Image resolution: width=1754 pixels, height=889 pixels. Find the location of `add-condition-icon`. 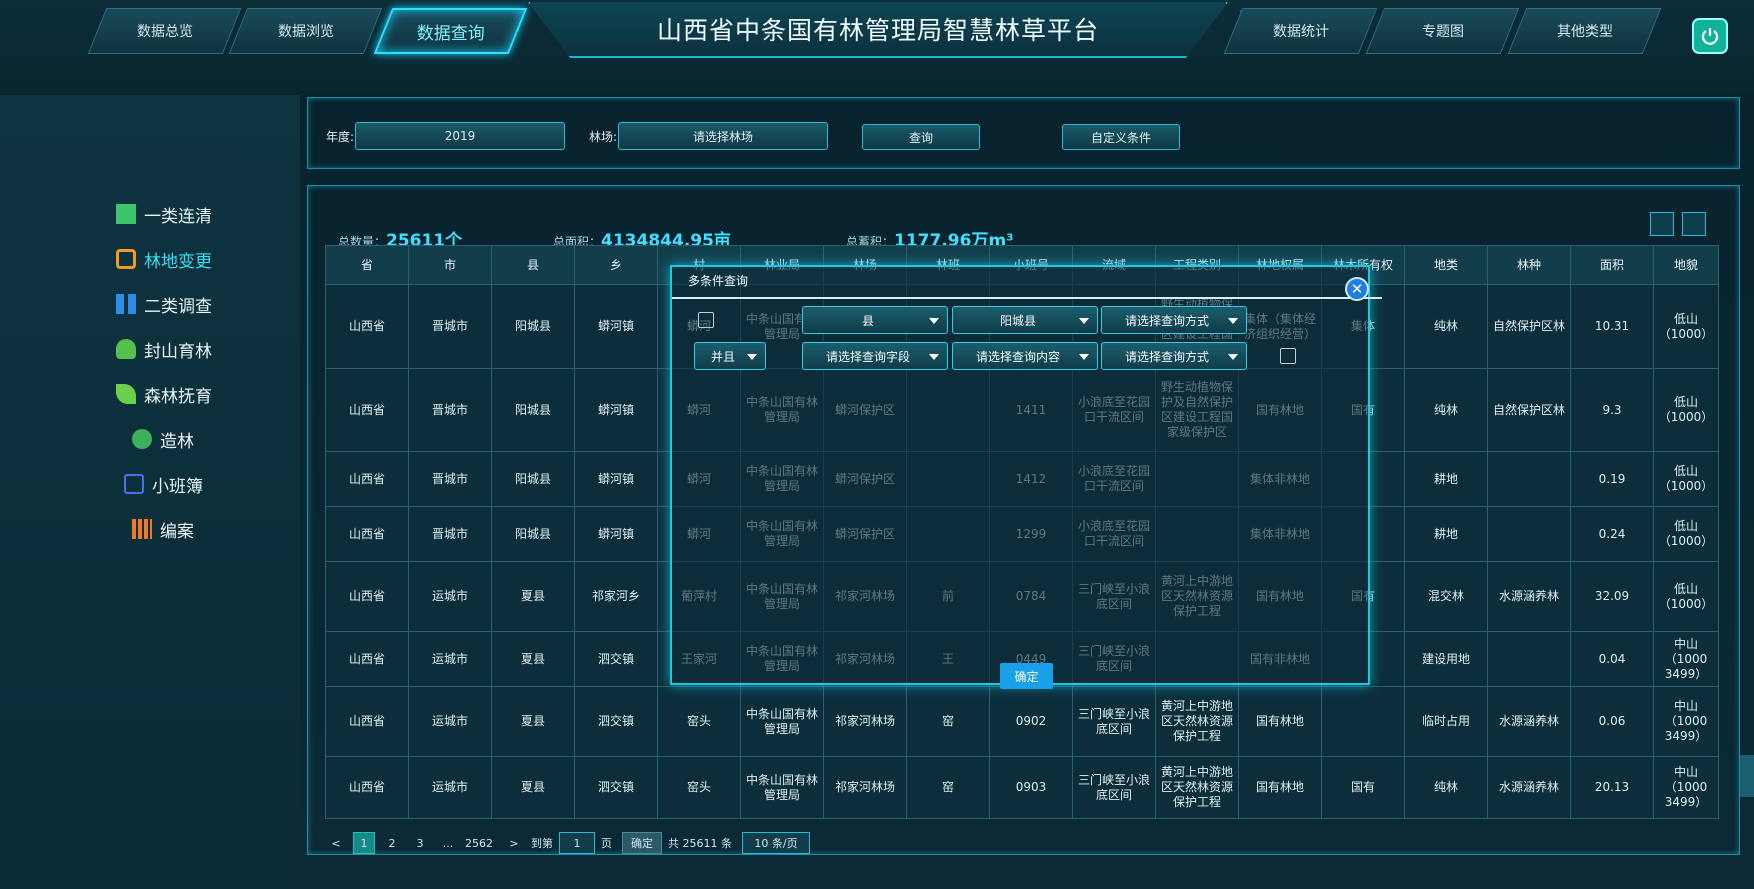

add-condition-icon is located at coordinates (706, 320).